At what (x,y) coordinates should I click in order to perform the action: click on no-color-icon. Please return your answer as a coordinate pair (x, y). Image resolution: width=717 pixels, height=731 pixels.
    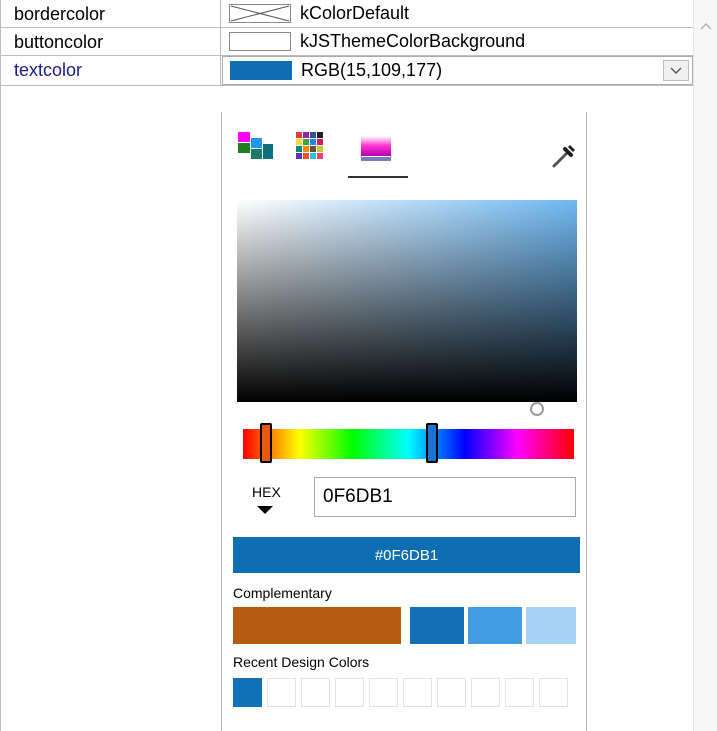
    Looking at the image, I should click on (260, 13).